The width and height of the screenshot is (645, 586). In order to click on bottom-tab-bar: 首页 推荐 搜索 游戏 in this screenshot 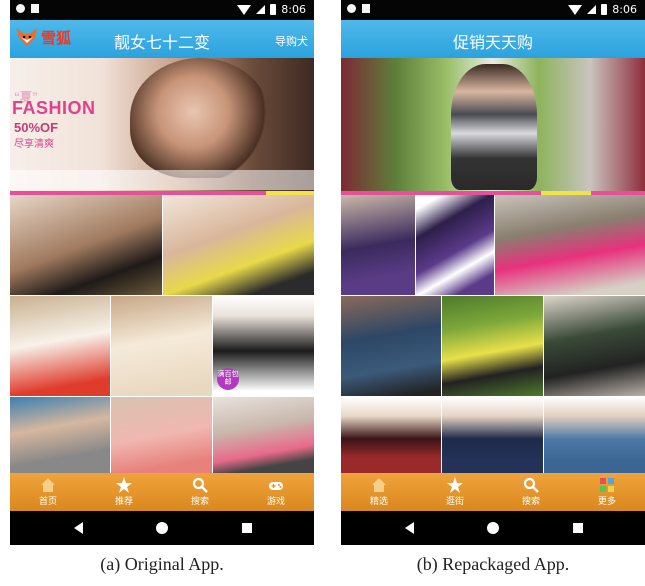, I will do `click(162, 492)`.